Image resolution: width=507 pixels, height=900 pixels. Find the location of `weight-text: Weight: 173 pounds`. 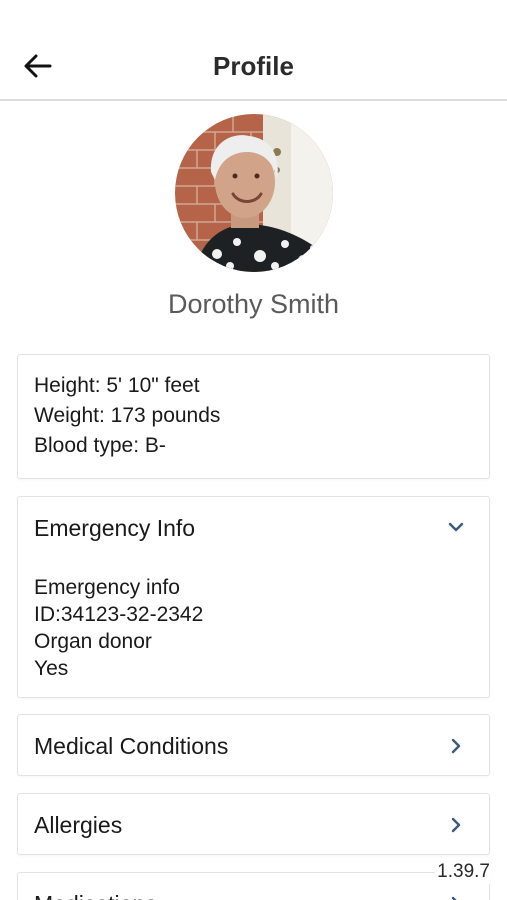

weight-text: Weight: 173 pounds is located at coordinates (127, 415).